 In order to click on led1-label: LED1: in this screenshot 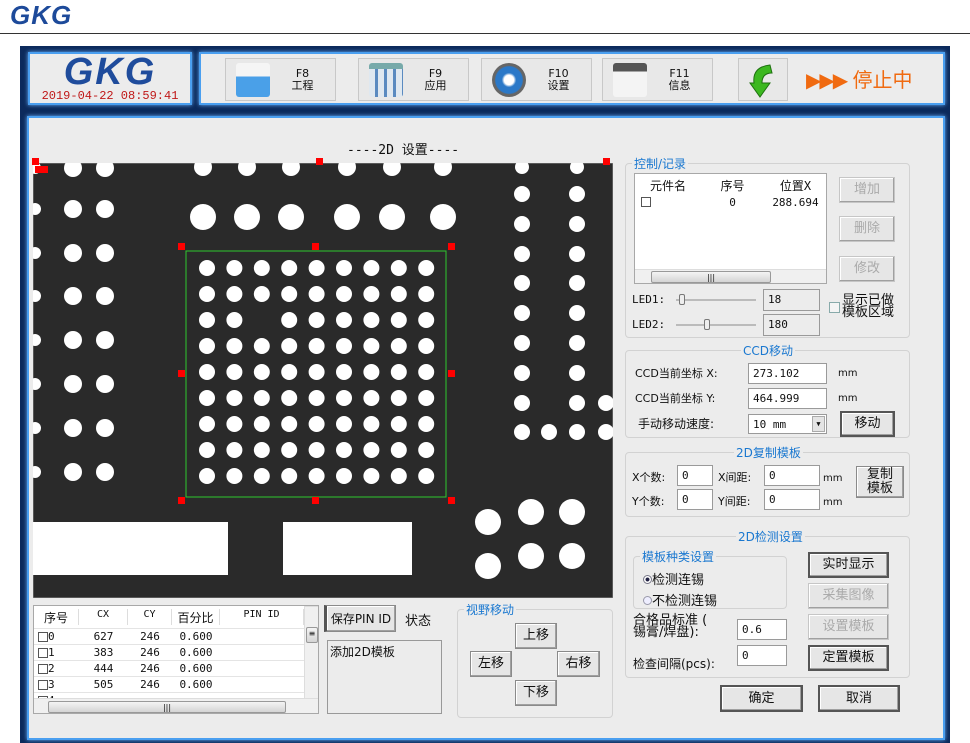, I will do `click(649, 299)`.